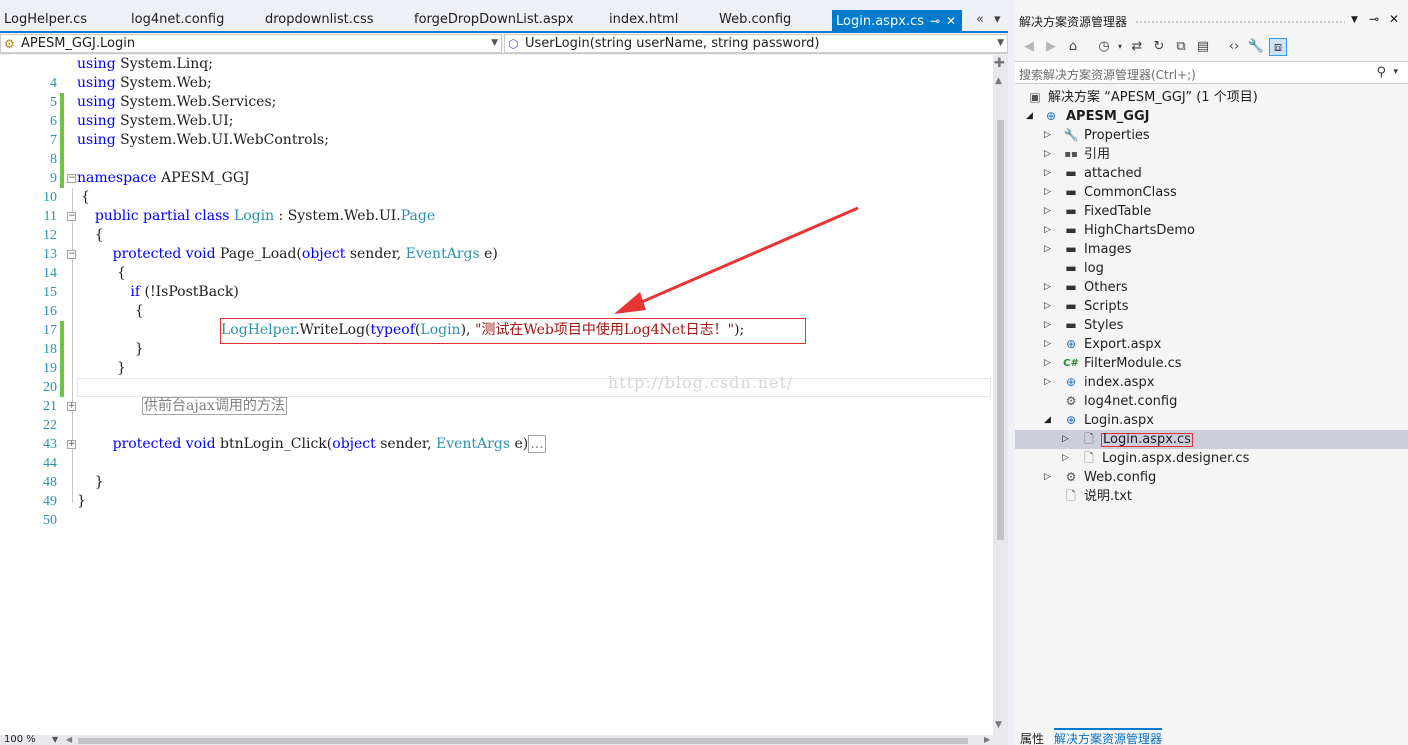 The height and width of the screenshot is (745, 1408). What do you see at coordinates (999, 63) in the screenshot?
I see `split-editor-icon: ✚` at bounding box center [999, 63].